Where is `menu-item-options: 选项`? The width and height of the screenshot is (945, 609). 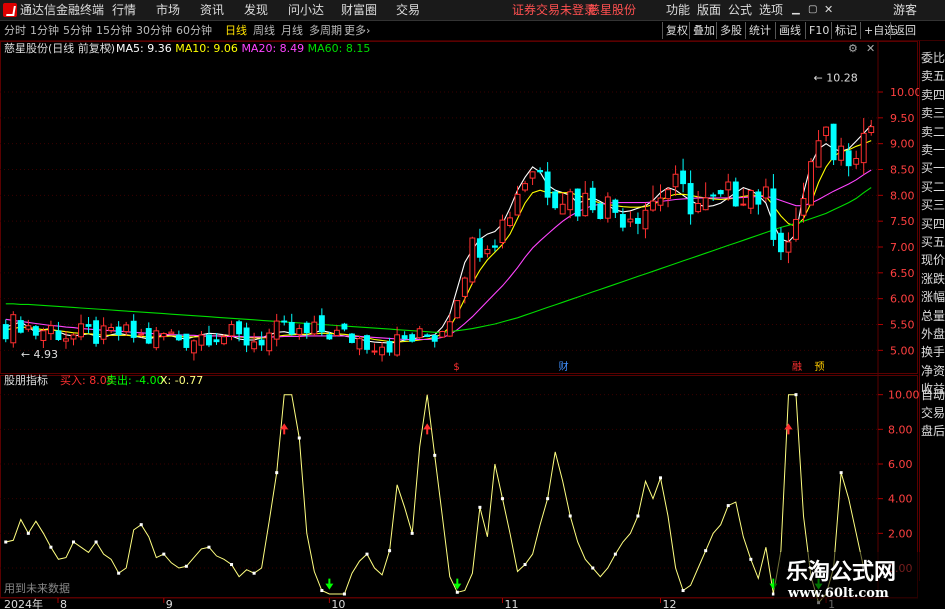
menu-item-options: 选项 is located at coordinates (771, 10).